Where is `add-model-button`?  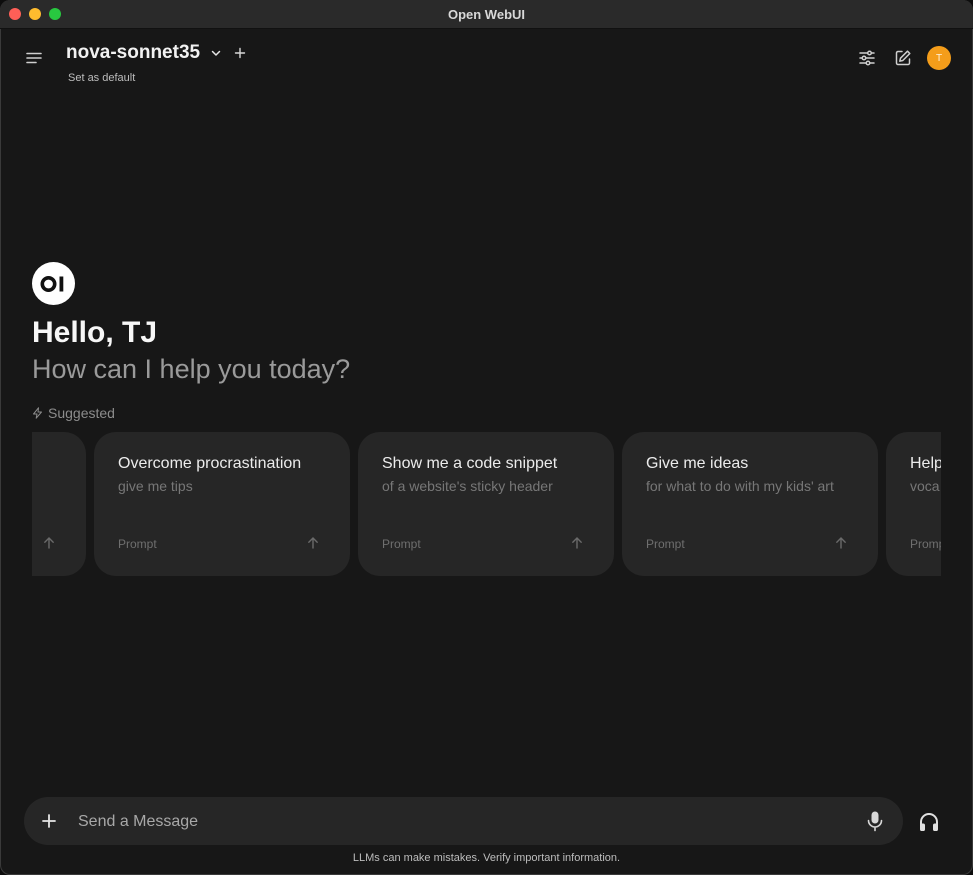 add-model-button is located at coordinates (240, 53).